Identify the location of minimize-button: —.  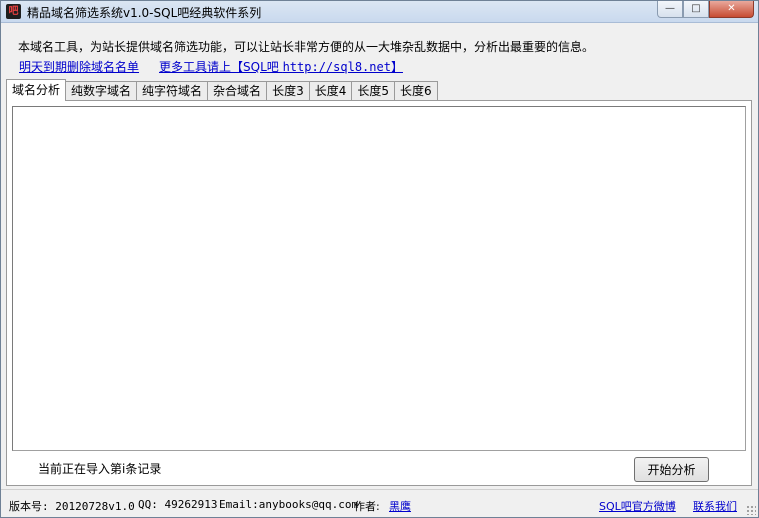
(670, 9).